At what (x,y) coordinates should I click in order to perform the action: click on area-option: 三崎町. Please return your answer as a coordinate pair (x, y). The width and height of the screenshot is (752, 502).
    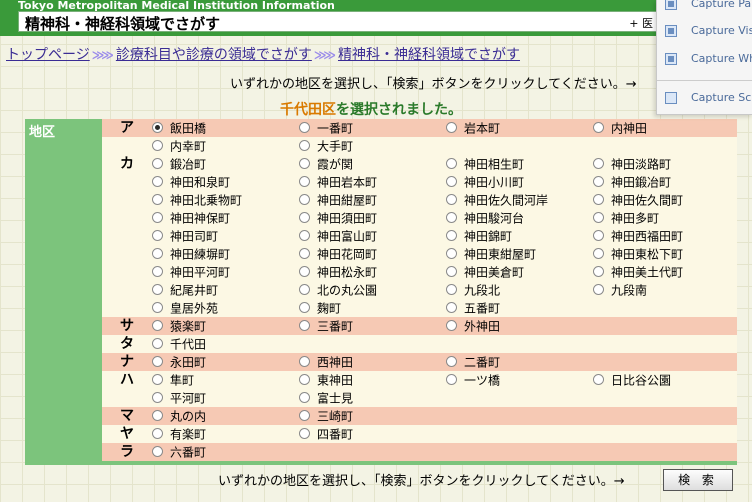
    Looking at the image, I should click on (326, 416).